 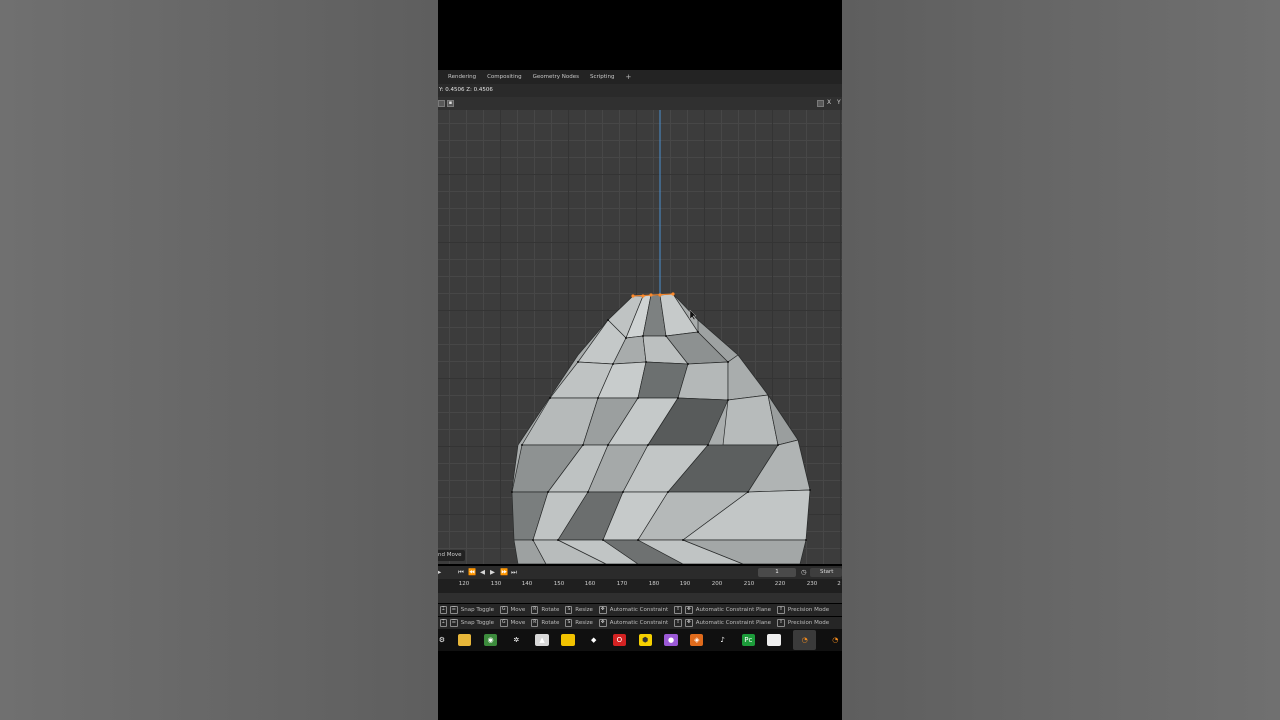 What do you see at coordinates (839, 584) in the screenshot?
I see `tick-label: 2` at bounding box center [839, 584].